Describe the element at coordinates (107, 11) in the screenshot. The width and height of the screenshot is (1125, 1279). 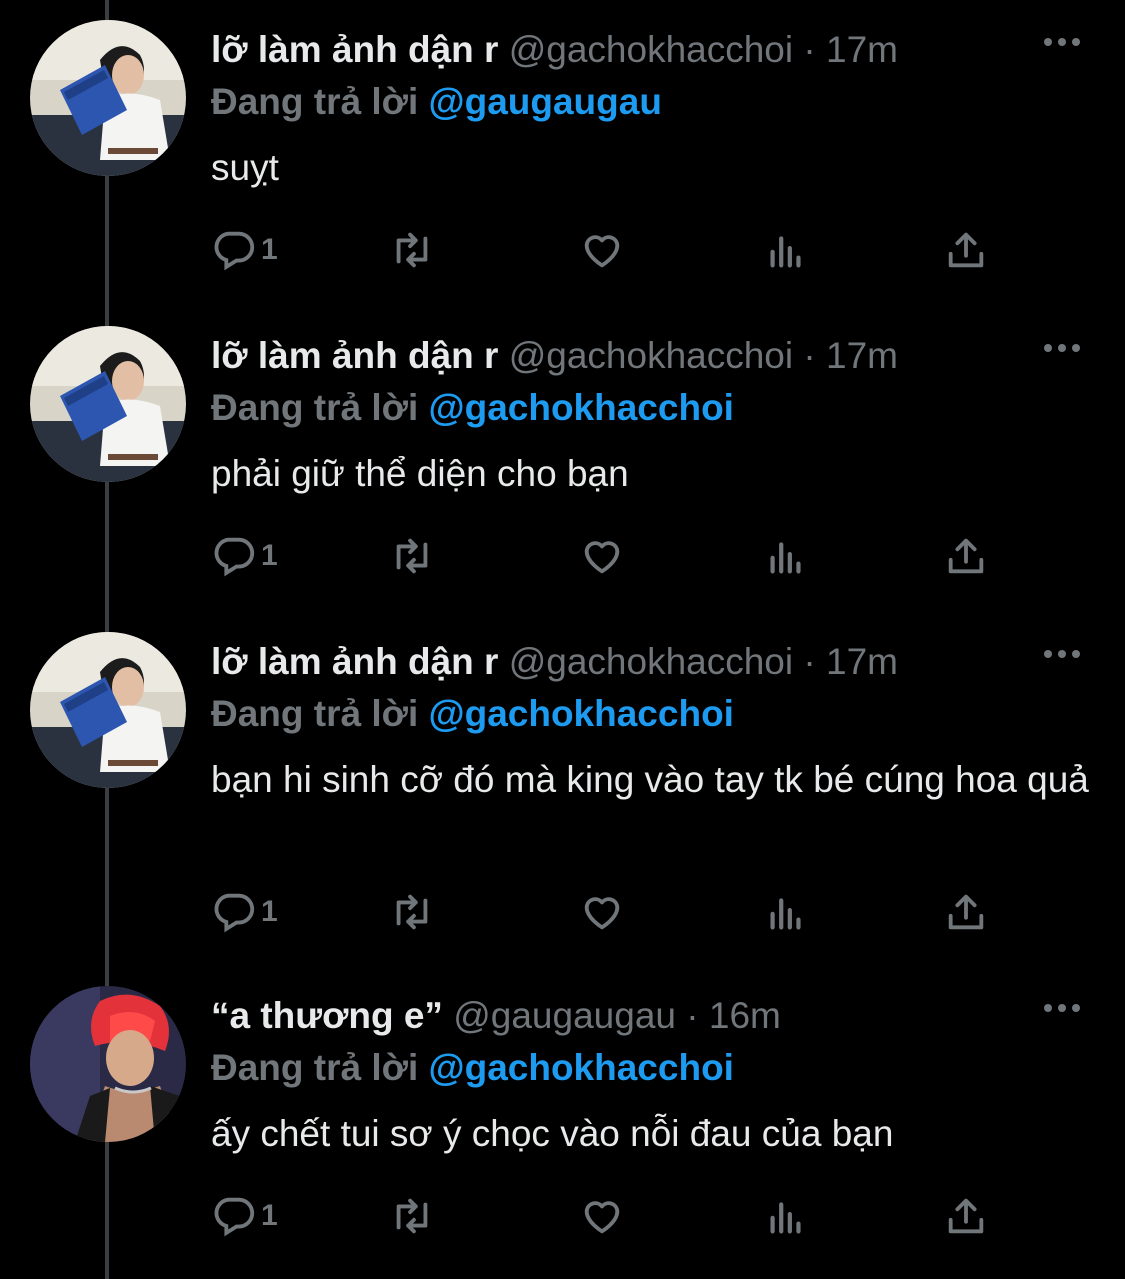
I see `thread-line` at that location.